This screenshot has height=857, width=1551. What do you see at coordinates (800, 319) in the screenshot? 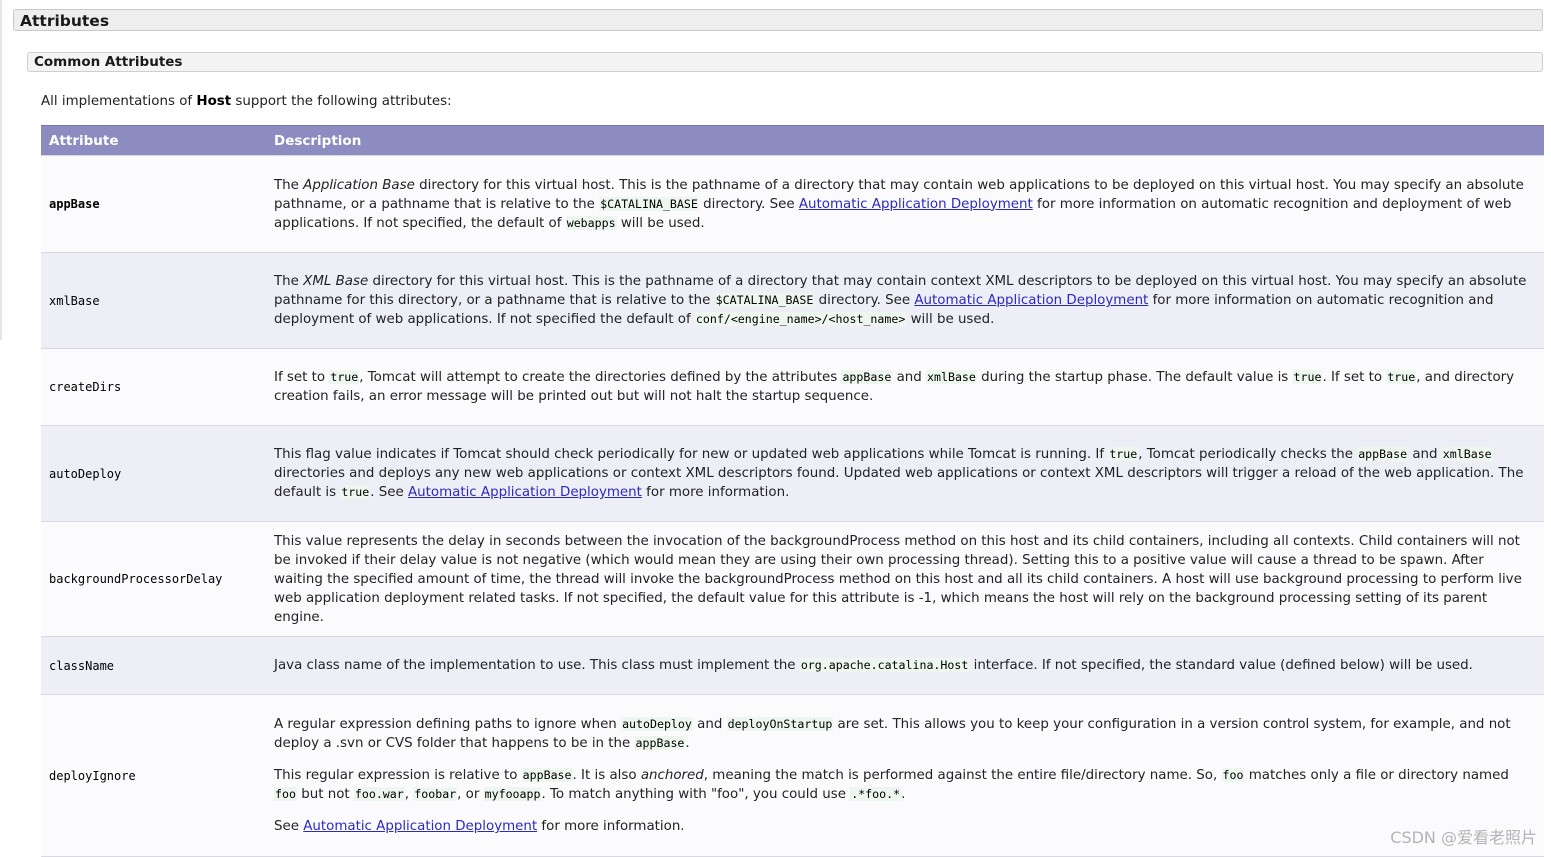
I see `inline-code: conf/<engine_name>/<host_name>` at bounding box center [800, 319].